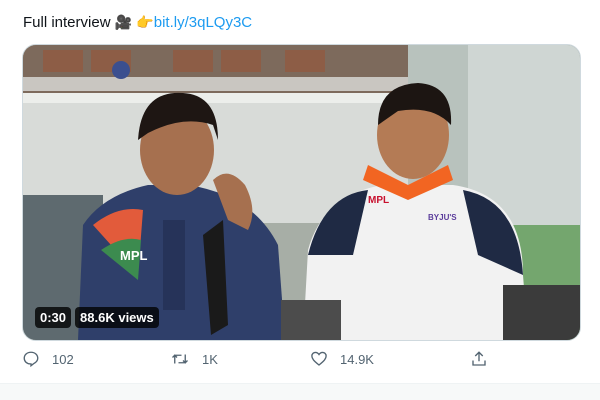  I want to click on movie-camera-icon: 🎥, so click(123, 22).